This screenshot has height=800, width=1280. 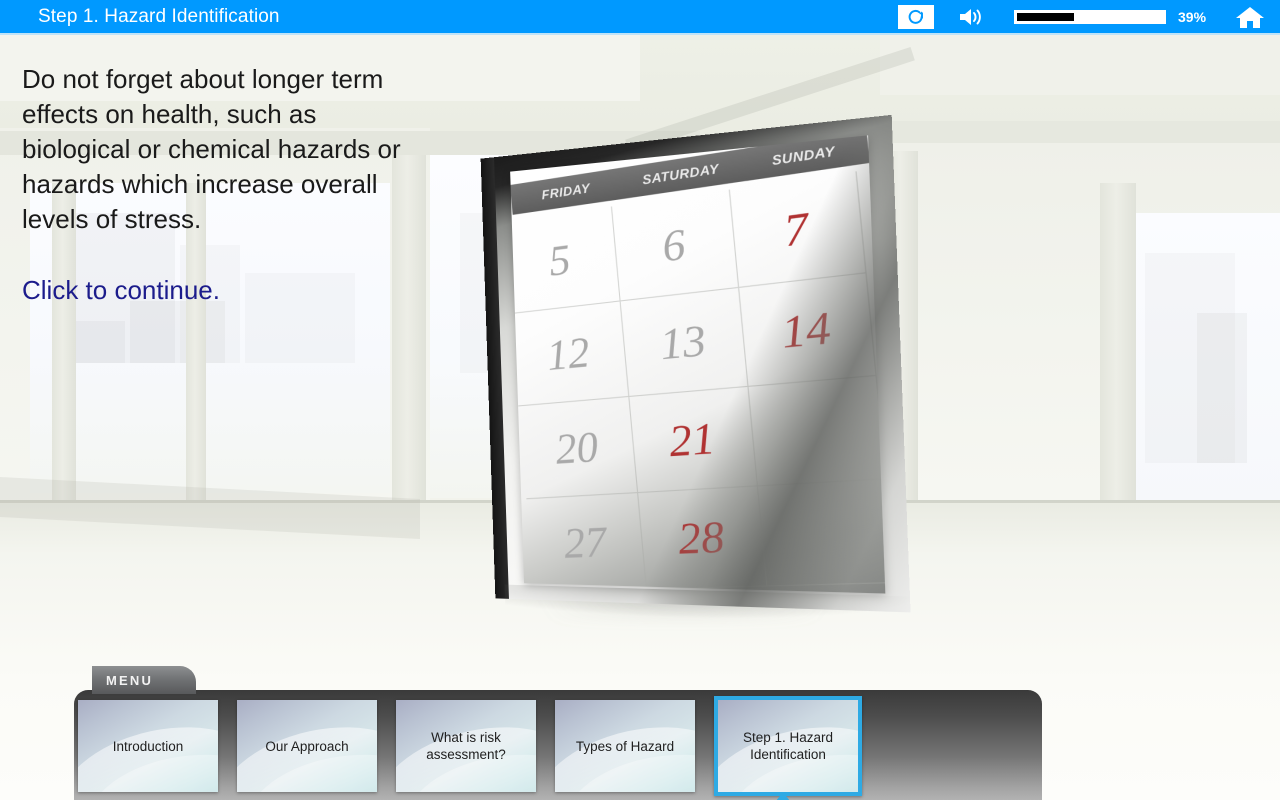 What do you see at coordinates (808, 329) in the screenshot?
I see `calendar-date-cell: 14` at bounding box center [808, 329].